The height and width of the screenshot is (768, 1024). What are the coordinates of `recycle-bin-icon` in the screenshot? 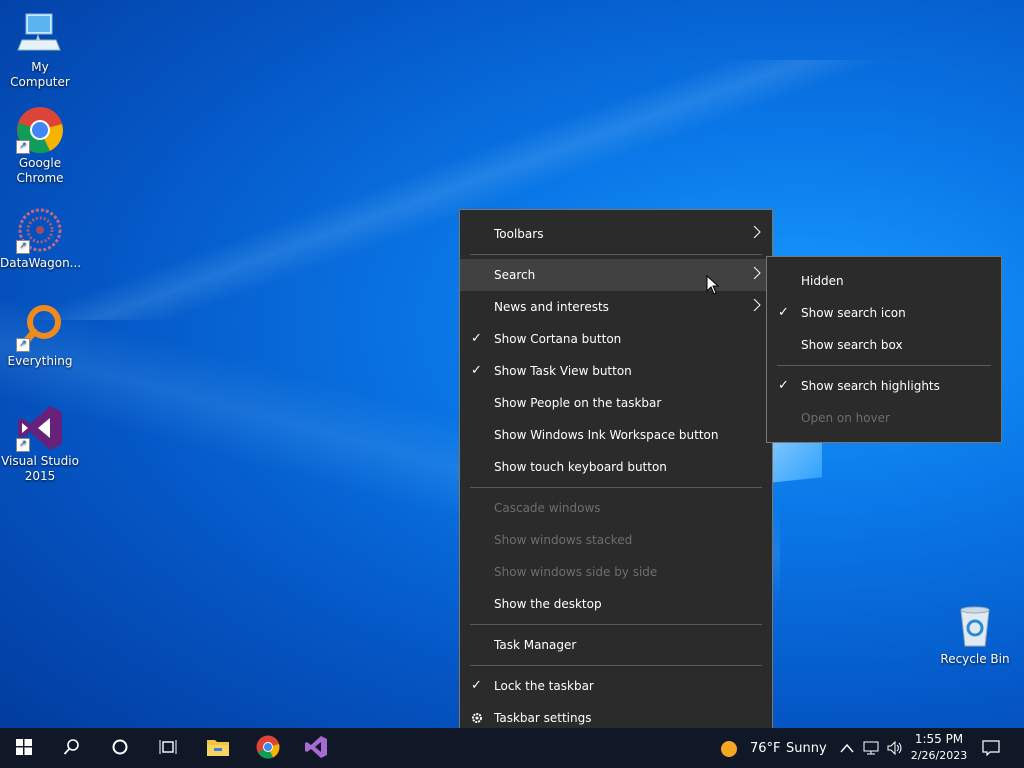 It's located at (975, 626).